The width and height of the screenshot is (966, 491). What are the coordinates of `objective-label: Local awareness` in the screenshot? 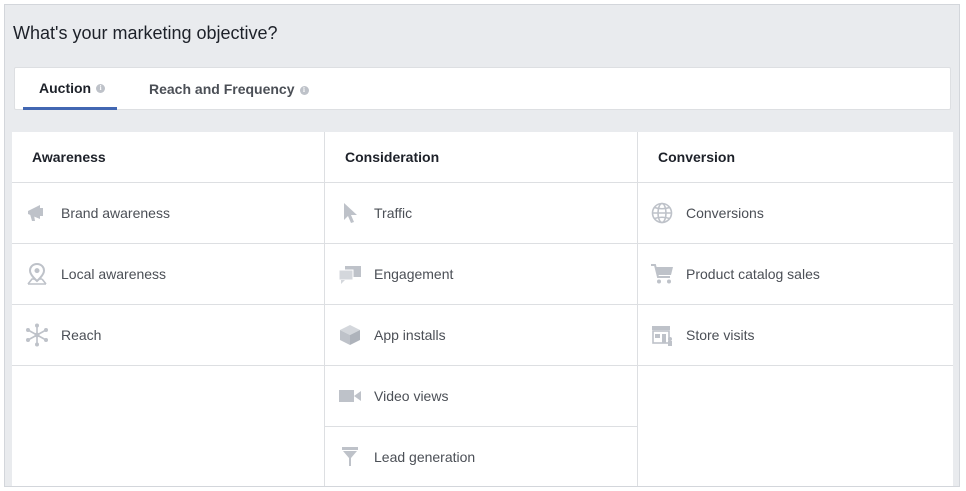 It's located at (114, 274).